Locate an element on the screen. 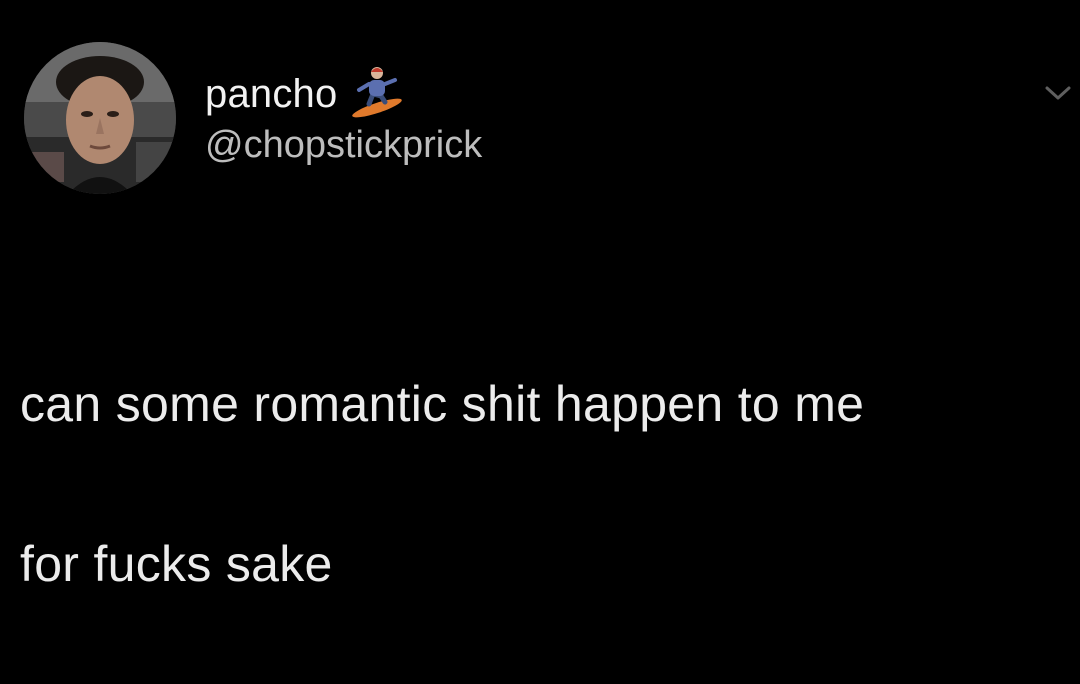 The width and height of the screenshot is (1080, 684). display-name: pancho is located at coordinates (271, 94).